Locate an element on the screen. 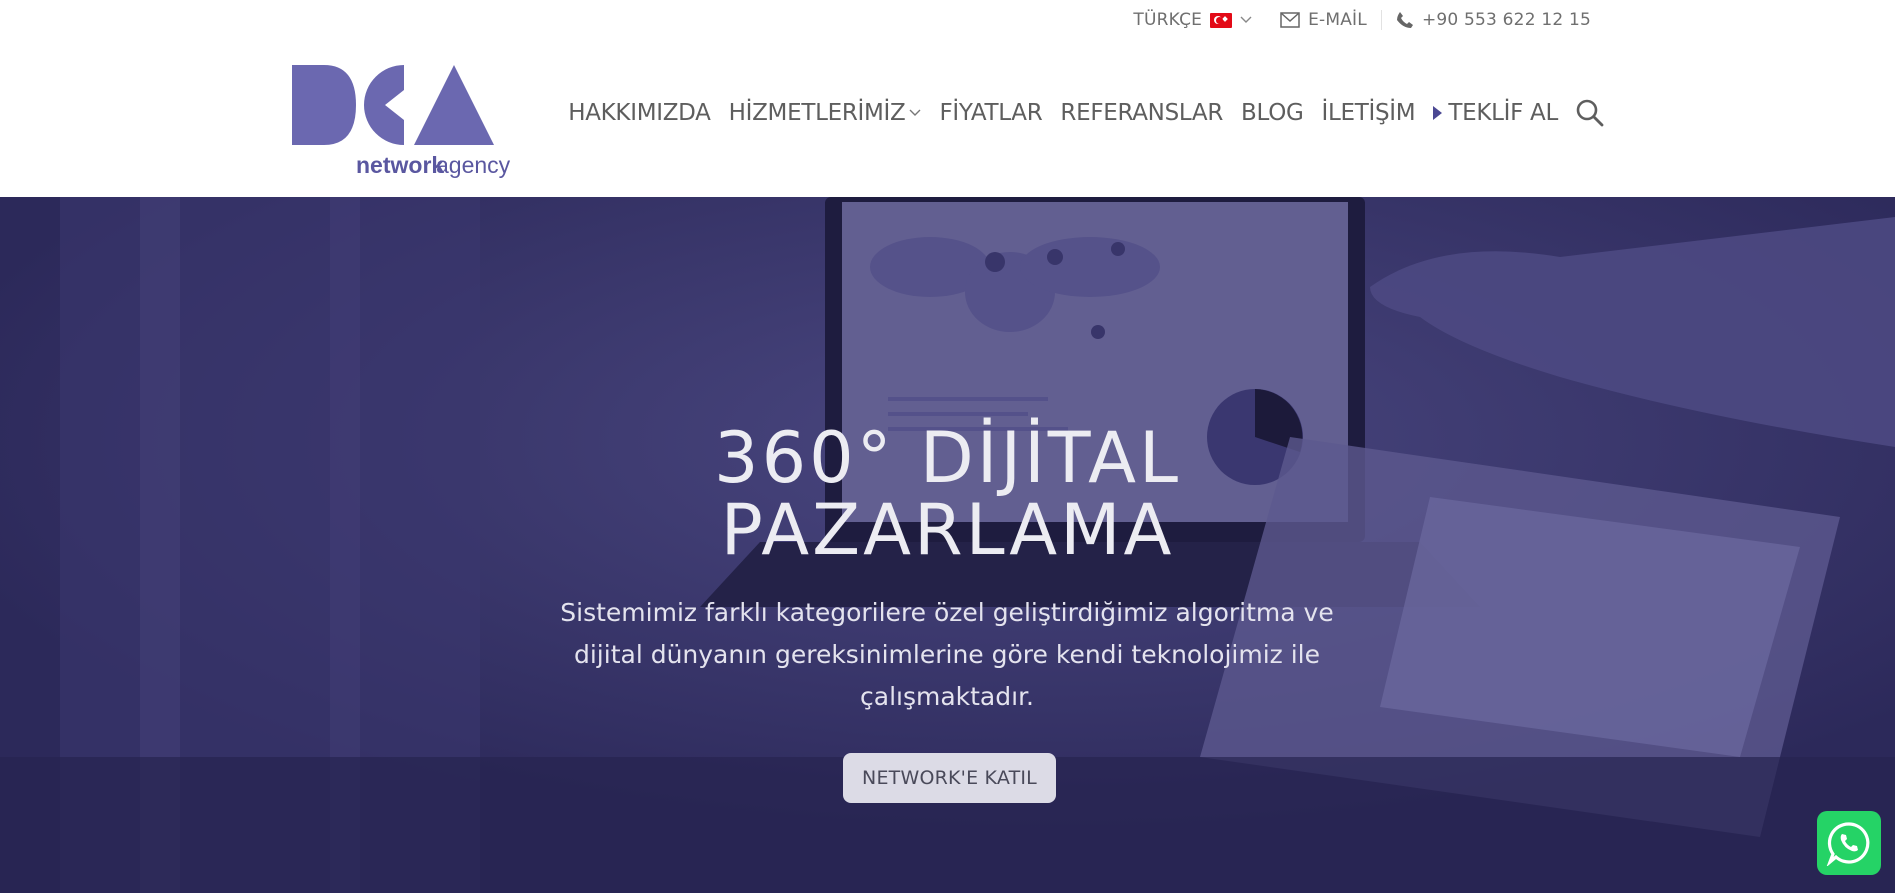 The image size is (1895, 893). nav-contact: İLETİŞİM is located at coordinates (1369, 113).